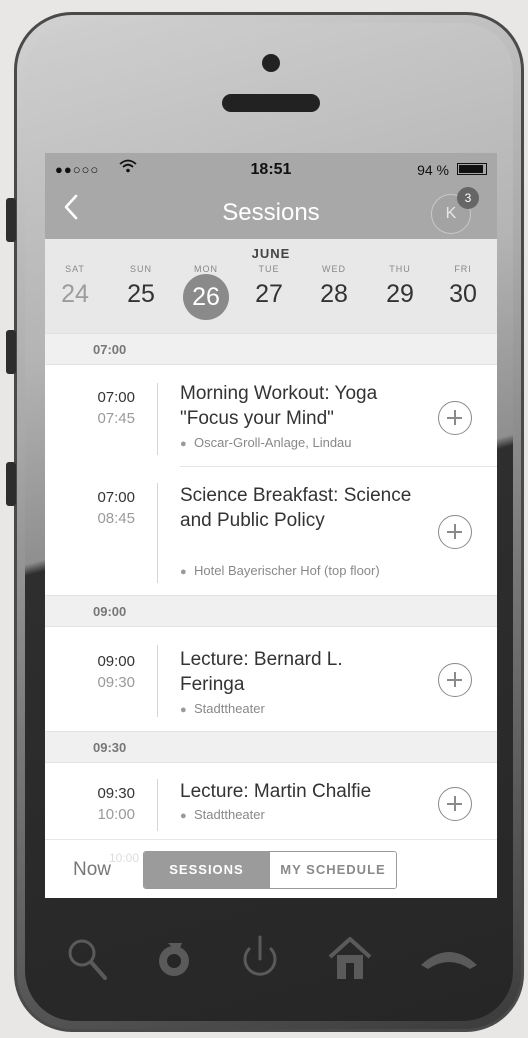  Describe the element at coordinates (260, 959) in the screenshot. I see `power-icon` at that location.